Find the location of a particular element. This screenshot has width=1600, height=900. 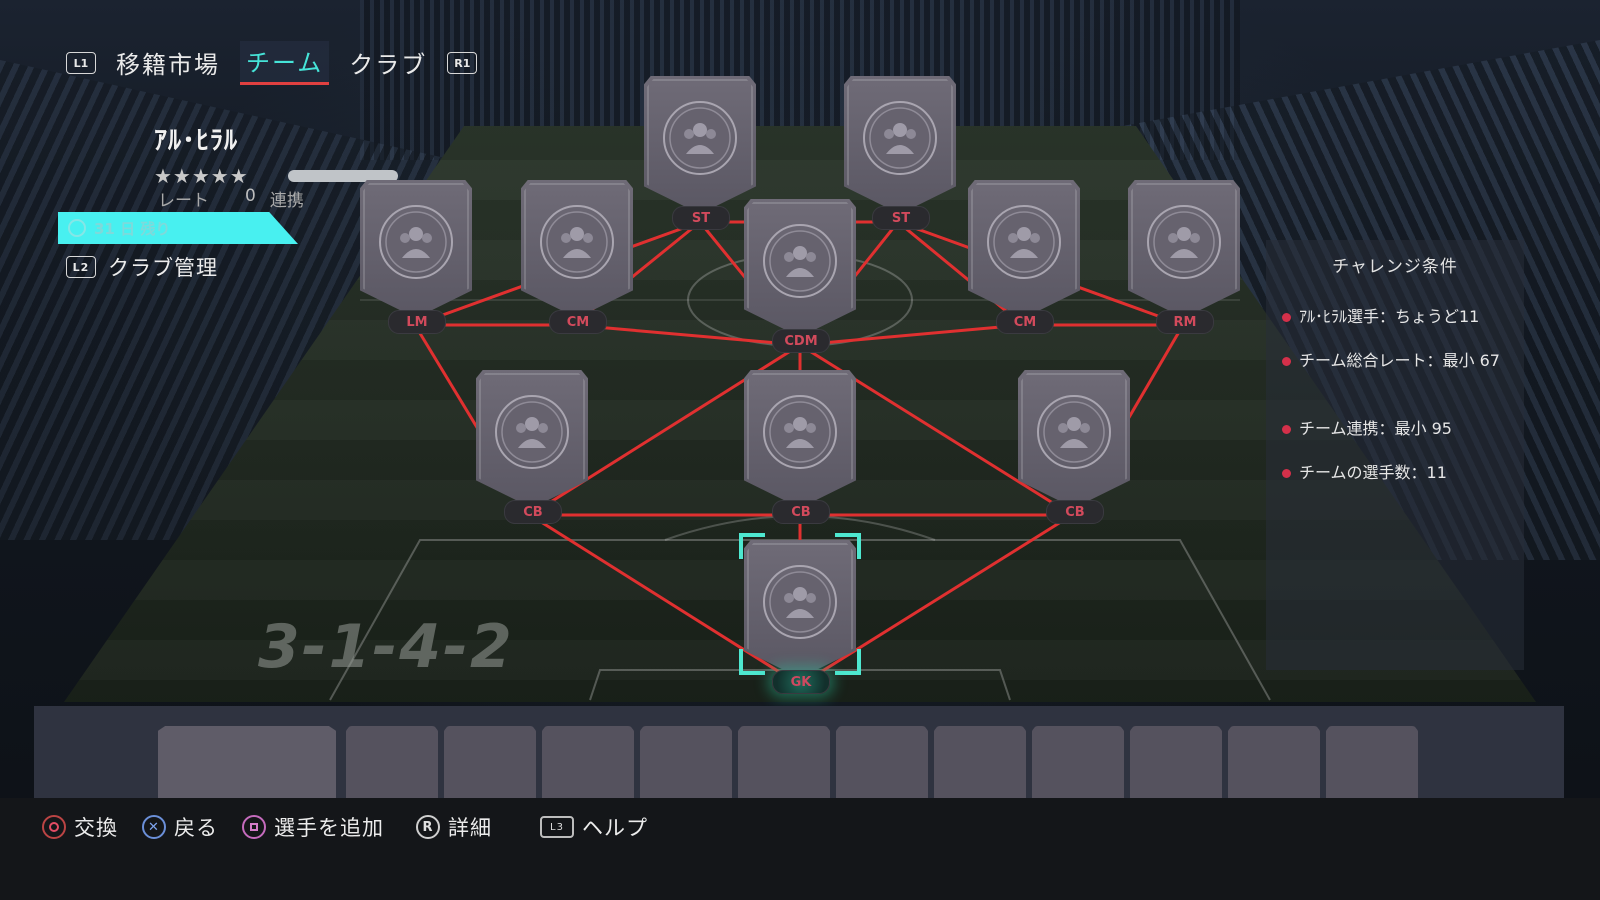

hint-swap: 交換 is located at coordinates (80, 827).